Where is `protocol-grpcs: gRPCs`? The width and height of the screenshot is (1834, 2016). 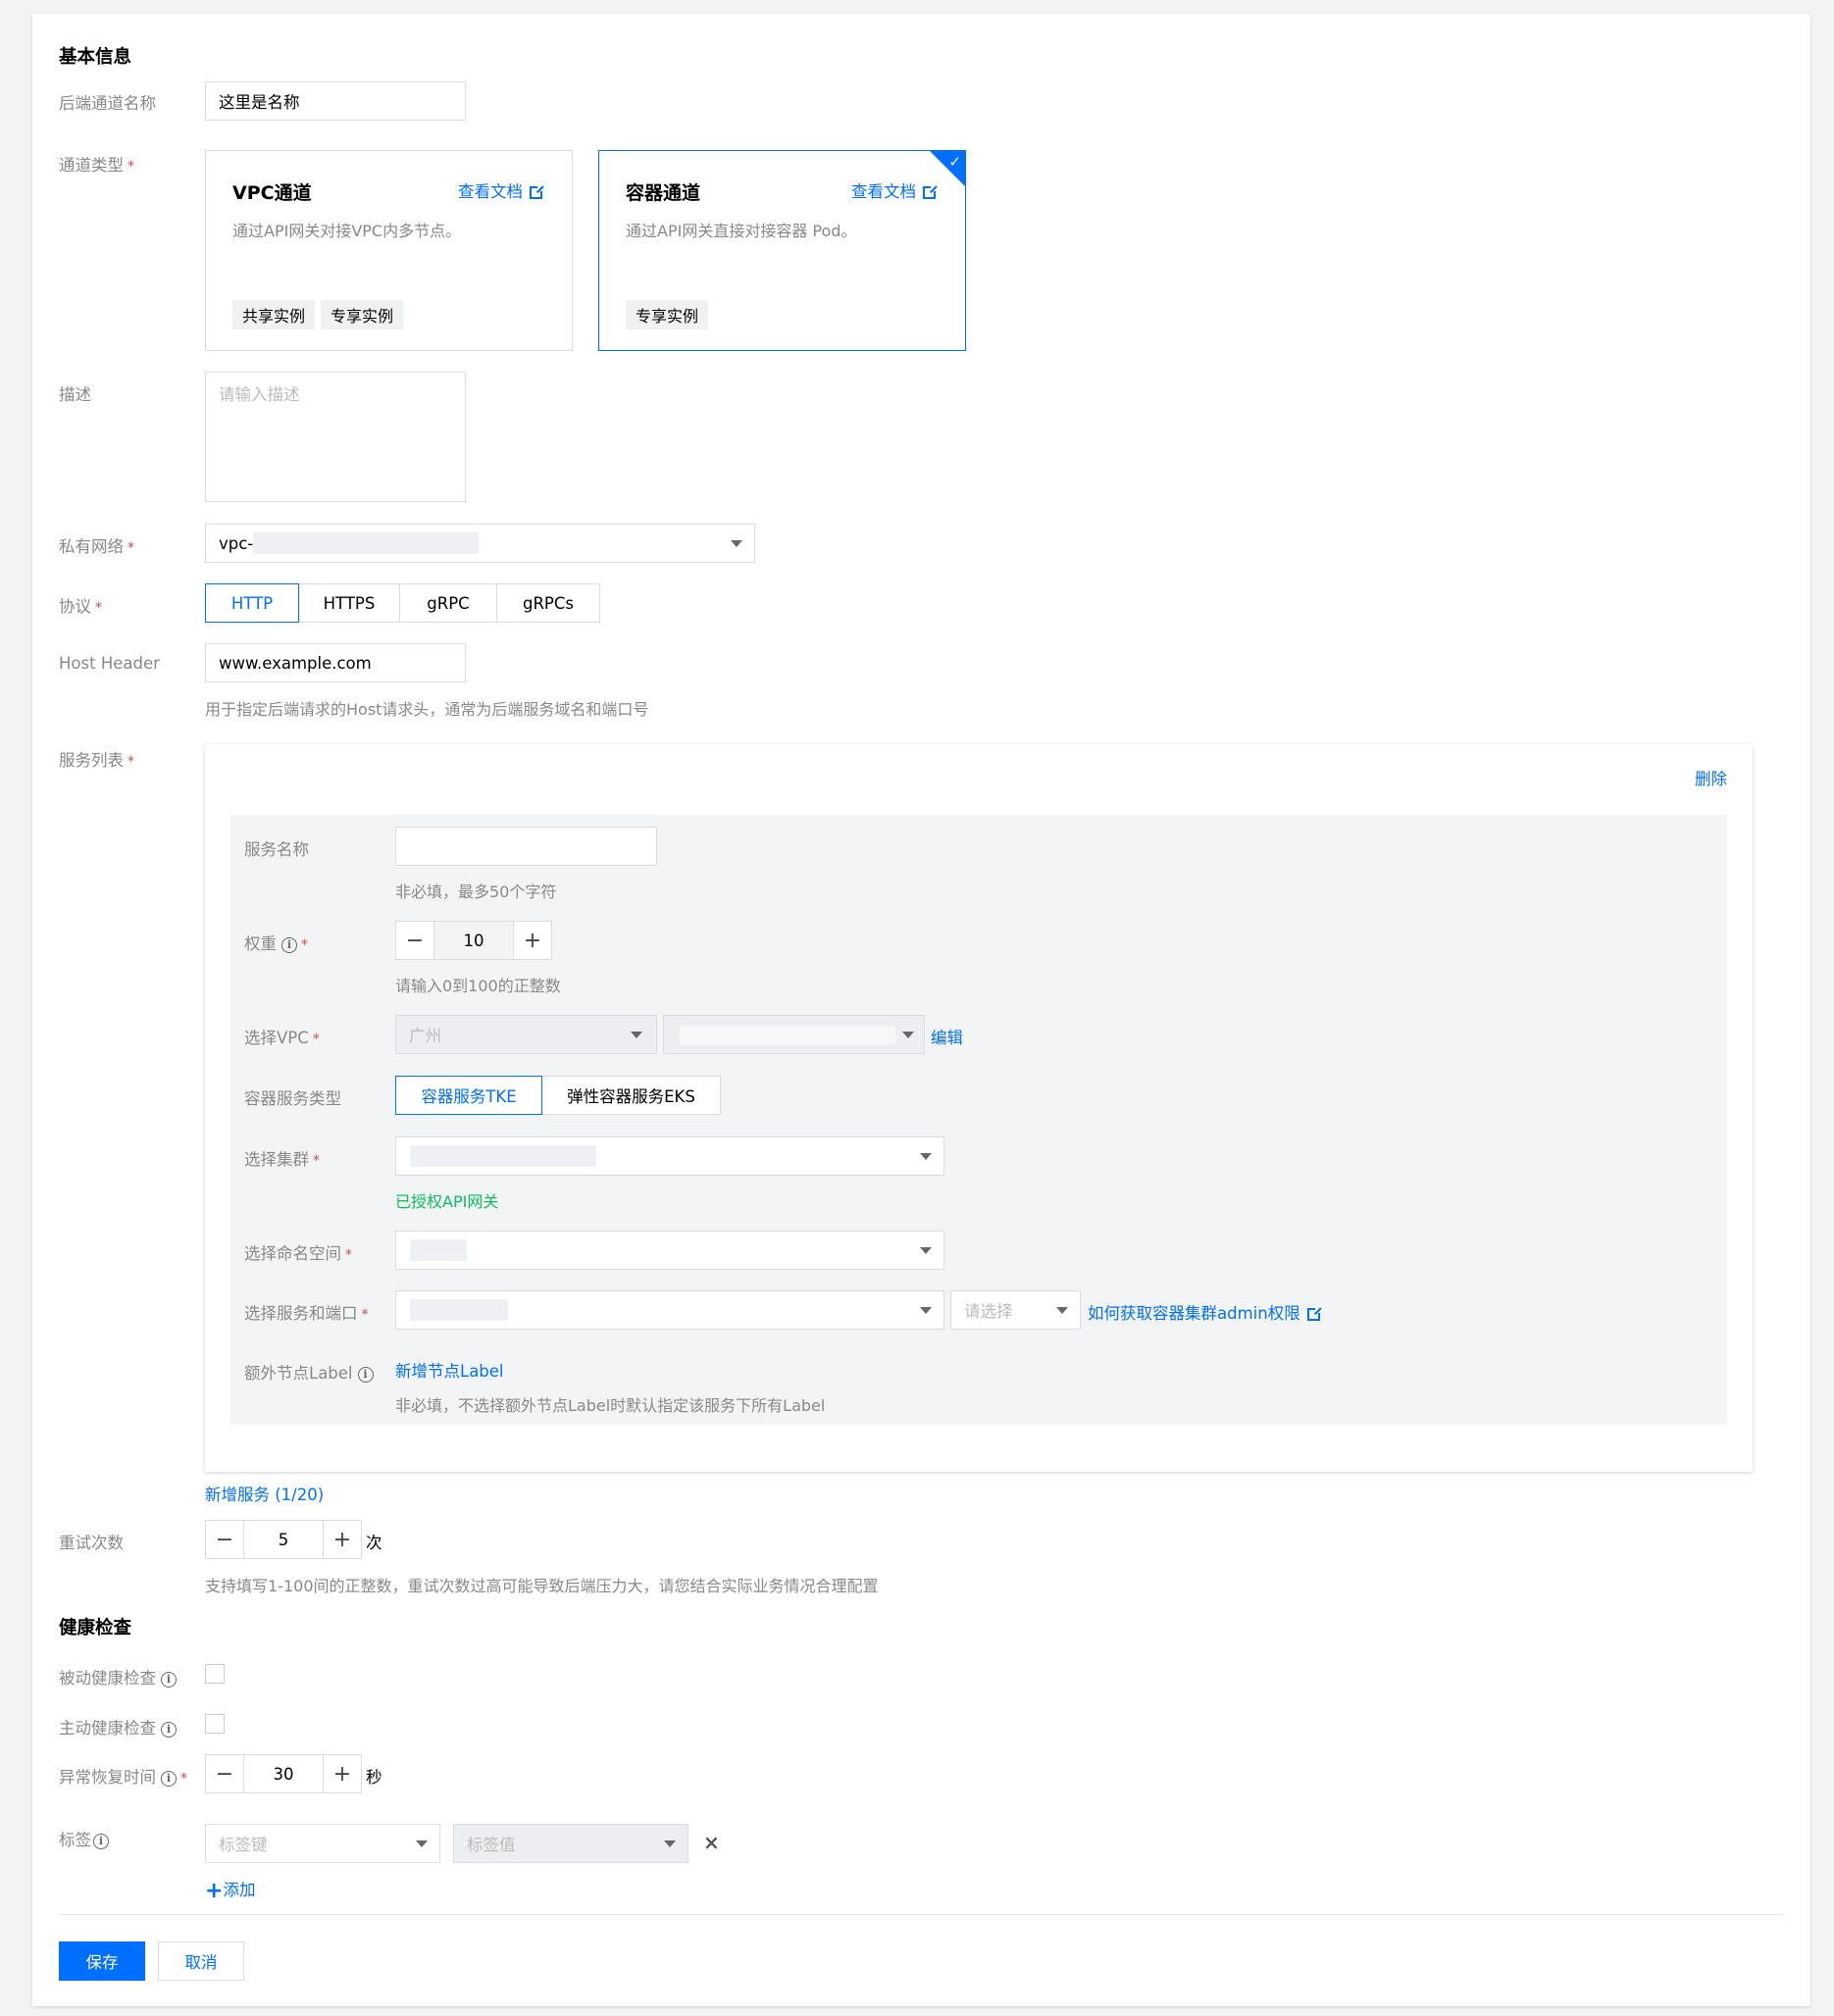 protocol-grpcs: gRPCs is located at coordinates (548, 603).